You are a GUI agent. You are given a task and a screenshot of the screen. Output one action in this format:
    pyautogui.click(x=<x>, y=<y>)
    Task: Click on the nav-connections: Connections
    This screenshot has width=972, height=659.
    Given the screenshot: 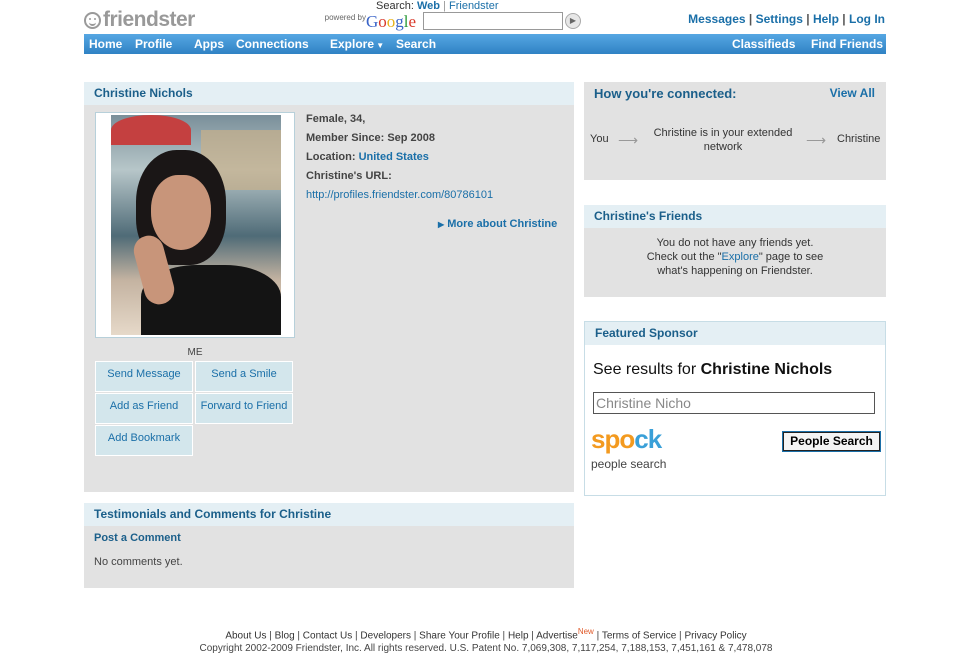 What is the action you would take?
    pyautogui.click(x=272, y=44)
    